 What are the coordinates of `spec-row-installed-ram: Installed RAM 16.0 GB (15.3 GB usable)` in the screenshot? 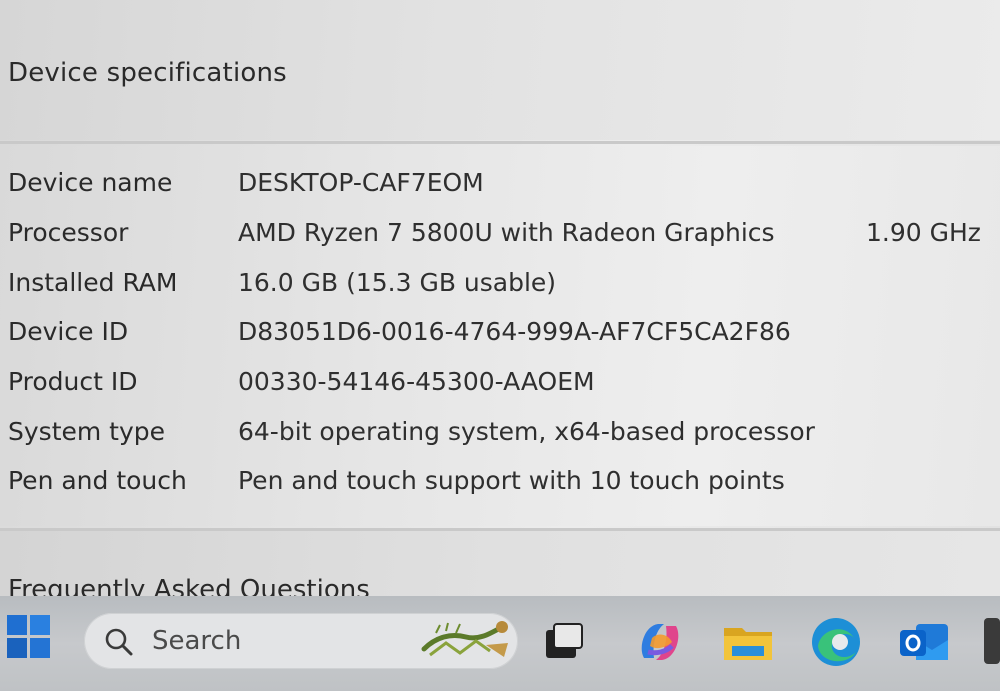 It's located at (500, 288).